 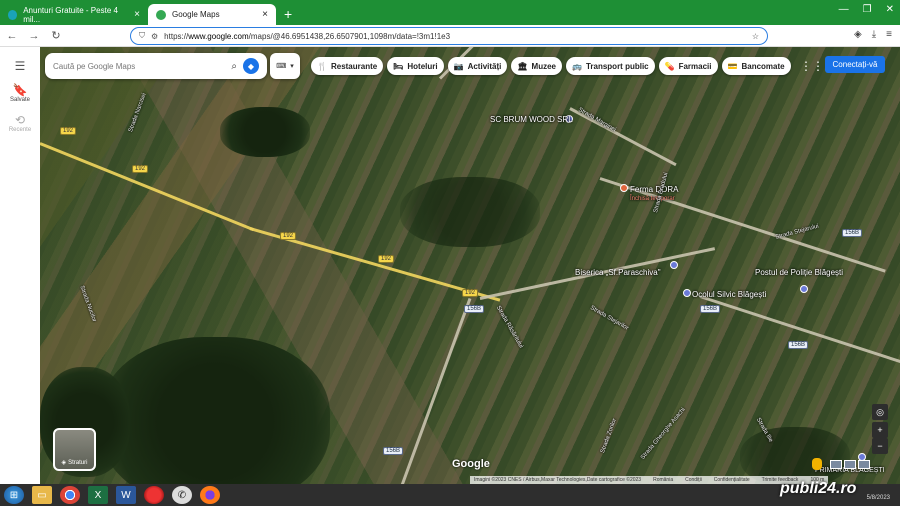 I want to click on recent-button: ⟲ Recente, so click(x=20, y=123).